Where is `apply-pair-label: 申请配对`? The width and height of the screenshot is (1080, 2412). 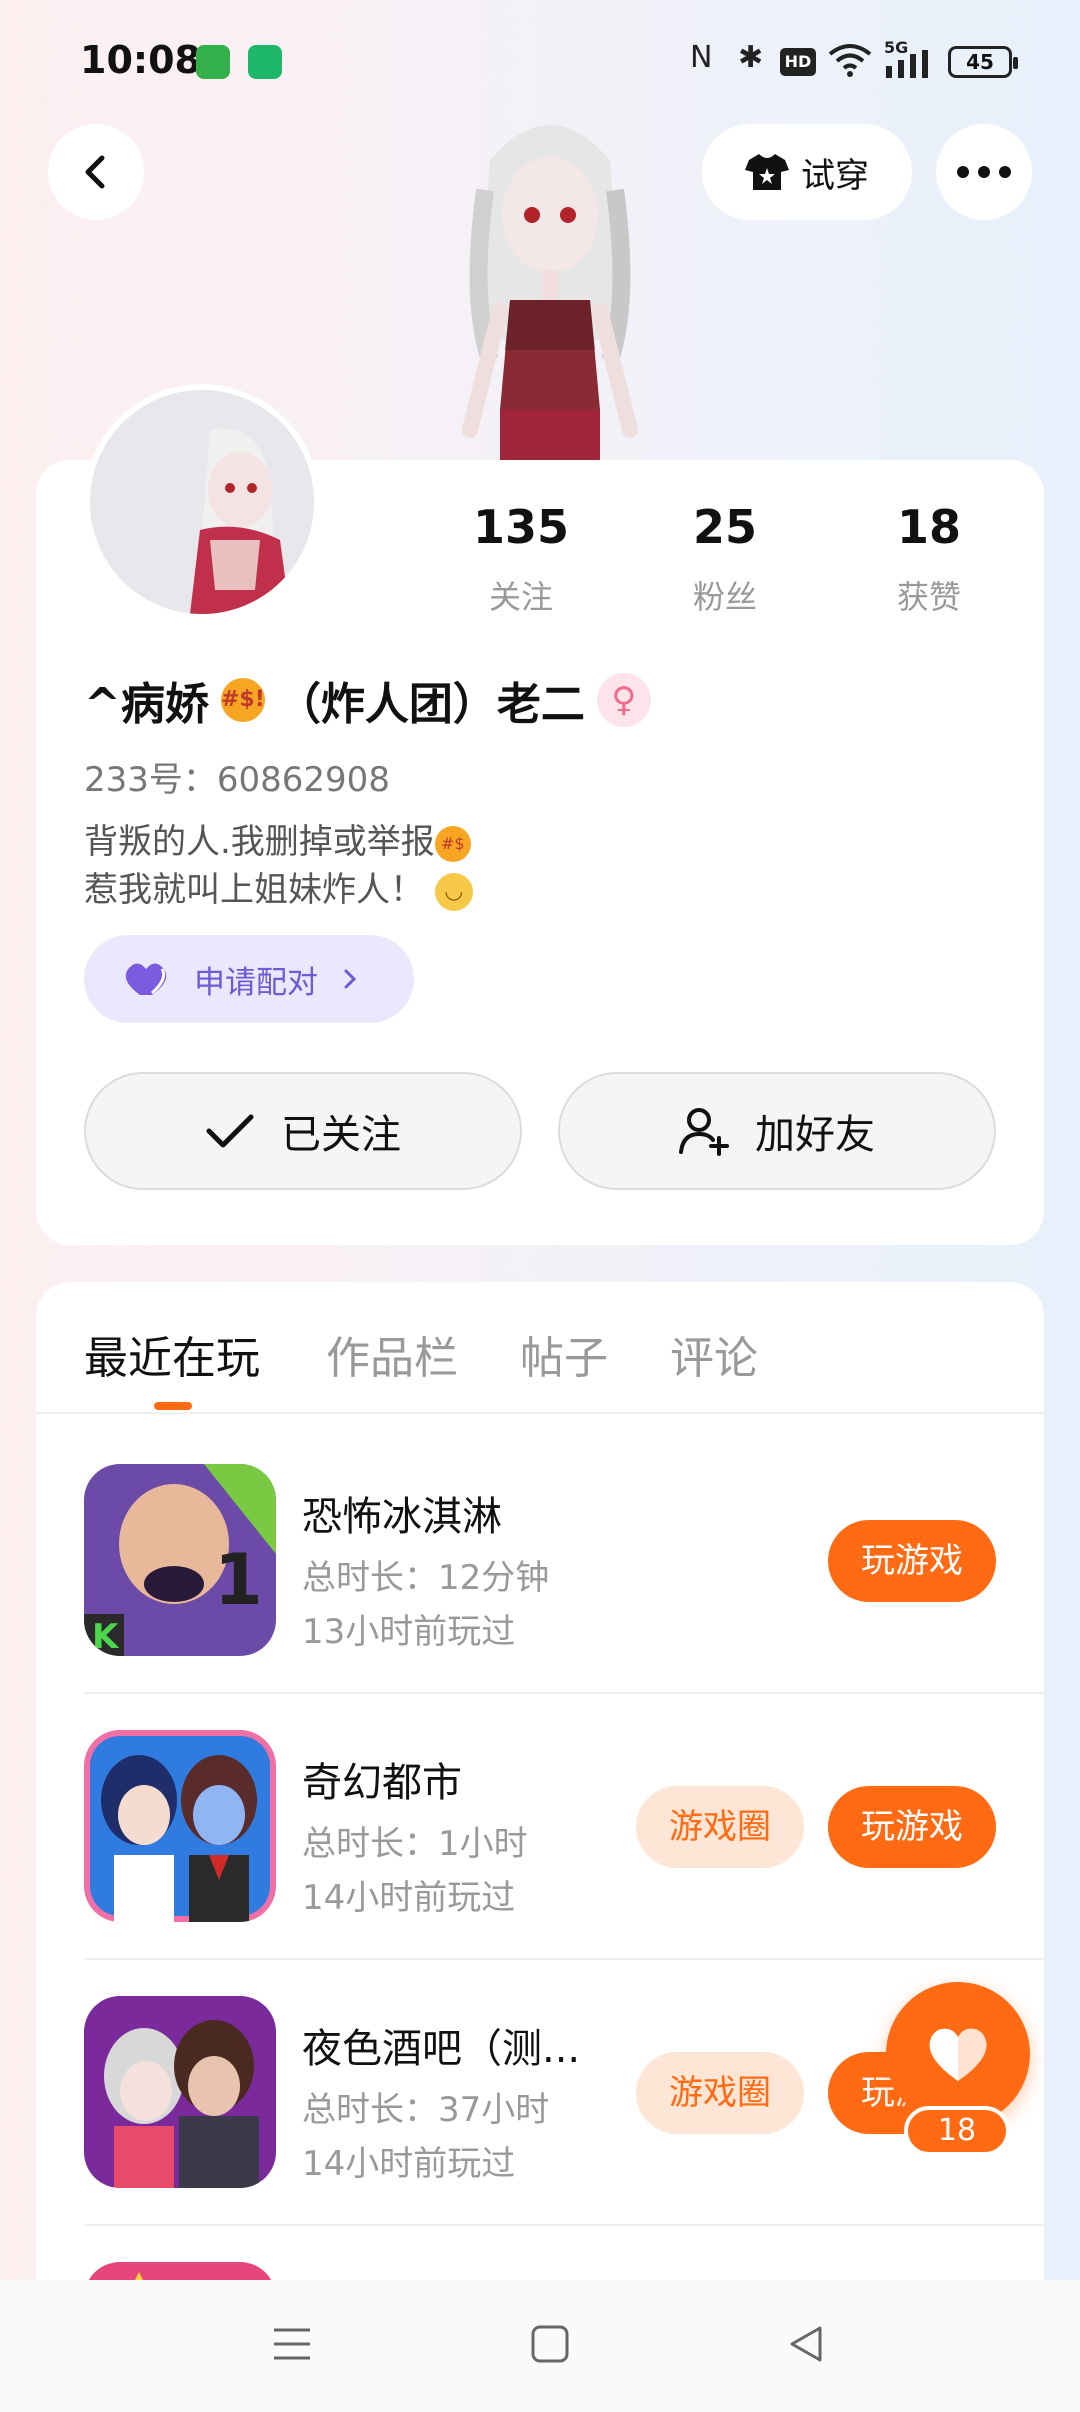
apply-pair-label: 申请配对 is located at coordinates (256, 982).